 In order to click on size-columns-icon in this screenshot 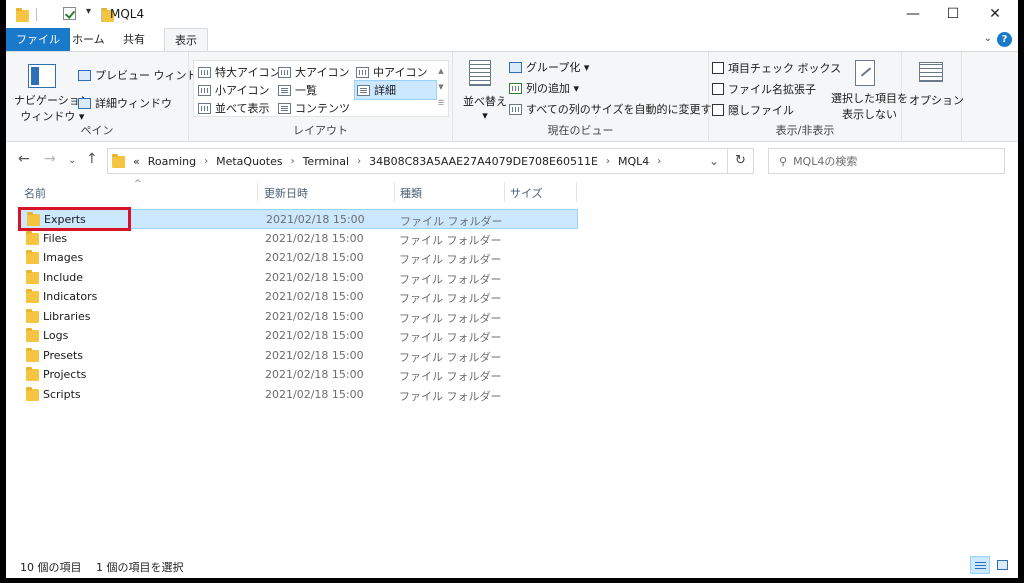, I will do `click(515, 109)`.